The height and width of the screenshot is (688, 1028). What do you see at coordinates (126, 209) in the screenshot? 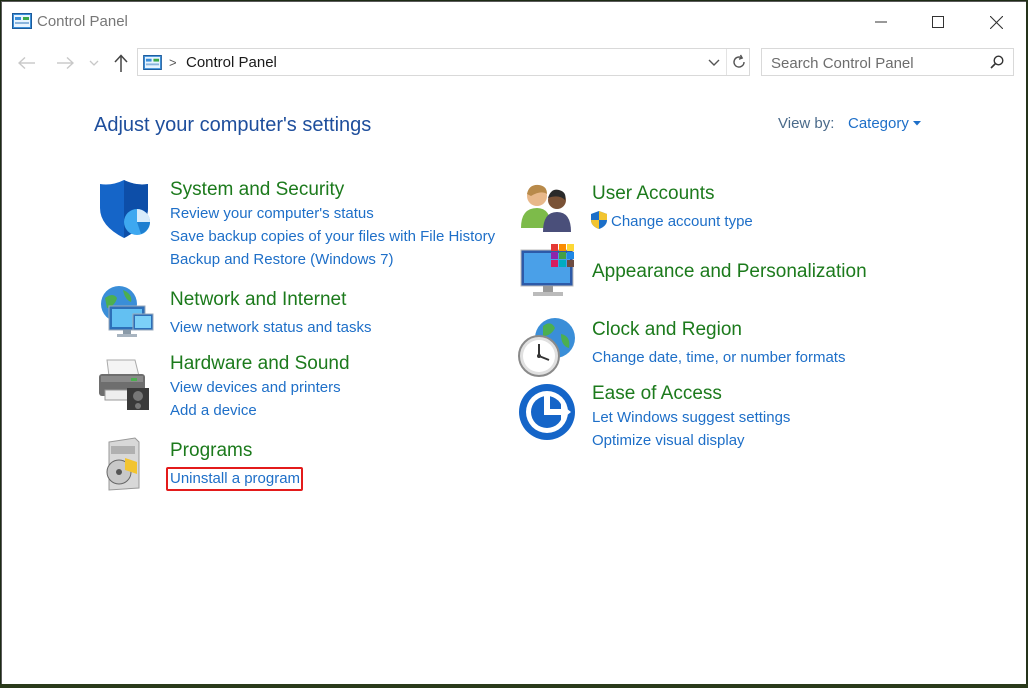
I see `shield-icon` at bounding box center [126, 209].